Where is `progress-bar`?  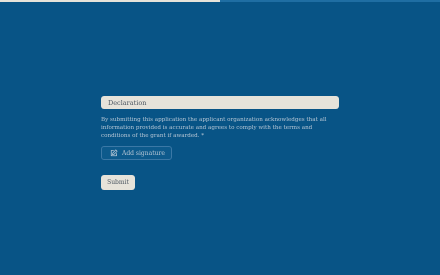 progress-bar is located at coordinates (220, 1).